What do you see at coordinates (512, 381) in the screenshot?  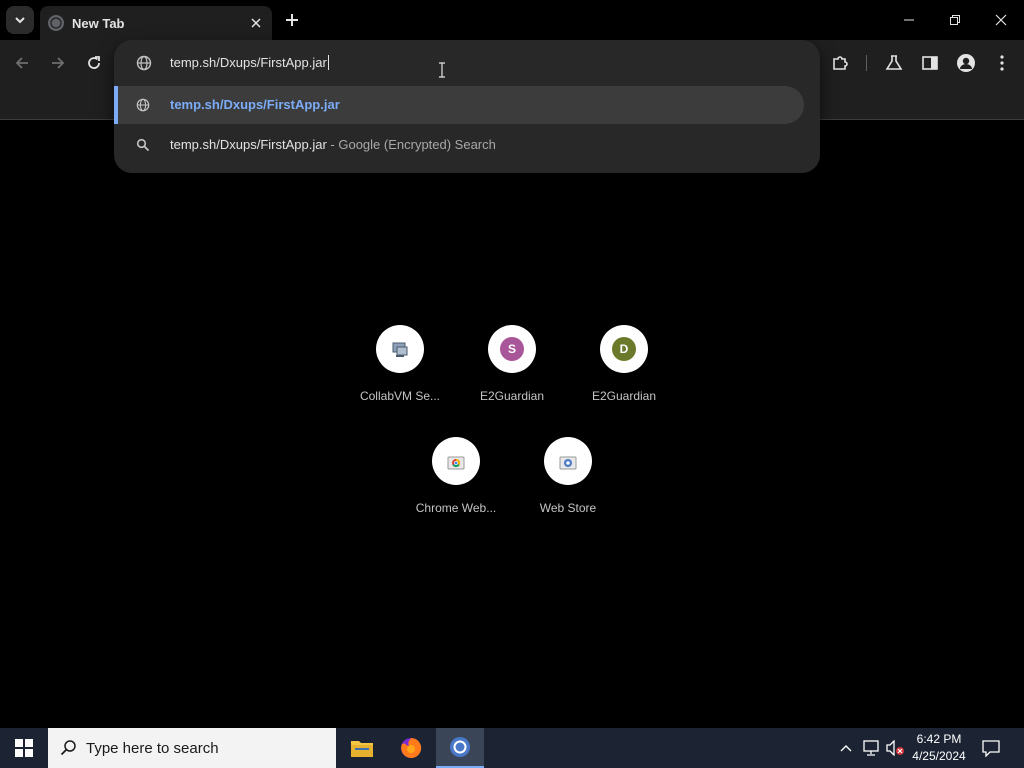 I see `shortcut-e2guardian-s: S E2Guardian` at bounding box center [512, 381].